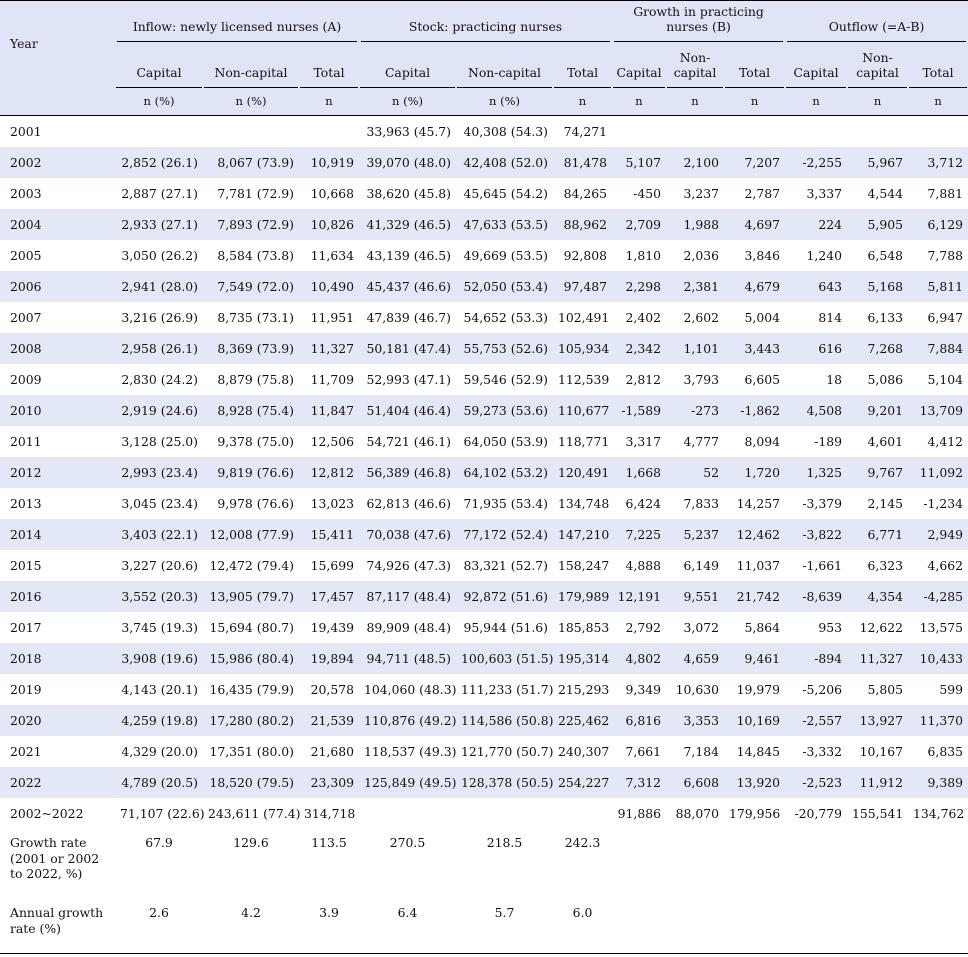 Image resolution: width=968 pixels, height=957 pixels. What do you see at coordinates (828, 441) in the screenshot?
I see `table-cell: -189` at bounding box center [828, 441].